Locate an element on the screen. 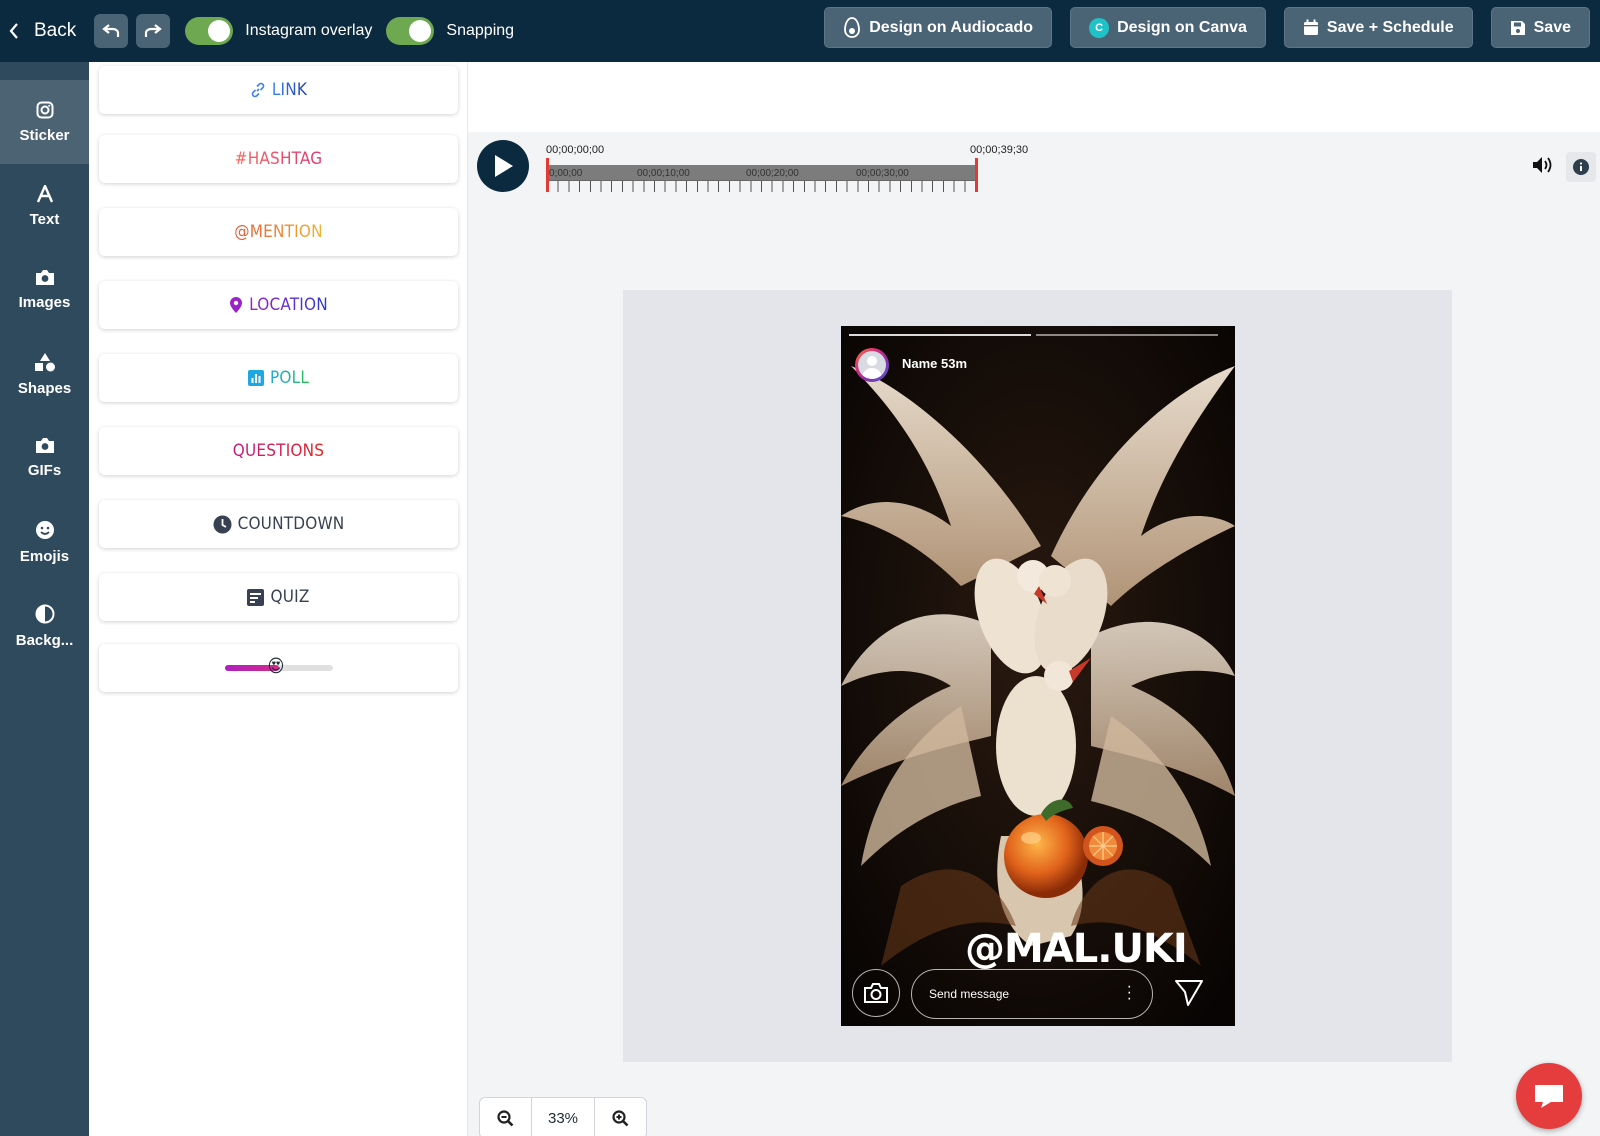 Image resolution: width=1600 pixels, height=1136 pixels. back-button: Back is located at coordinates (42, 31).